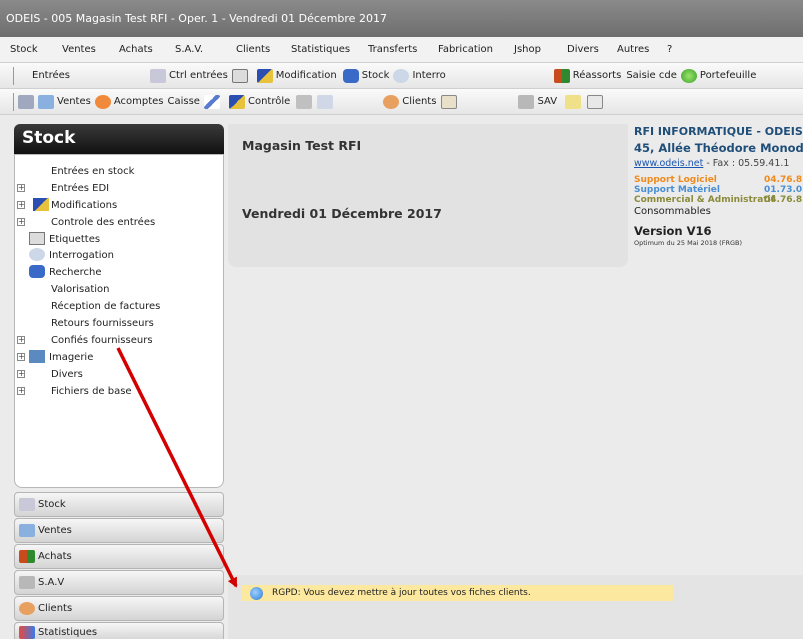 The width and height of the screenshot is (803, 639). Describe the element at coordinates (26, 101) in the screenshot. I see `calendar-icon` at that location.